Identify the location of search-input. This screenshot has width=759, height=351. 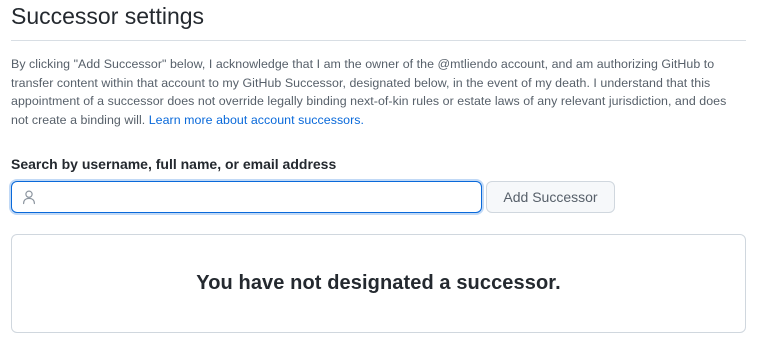
(257, 197).